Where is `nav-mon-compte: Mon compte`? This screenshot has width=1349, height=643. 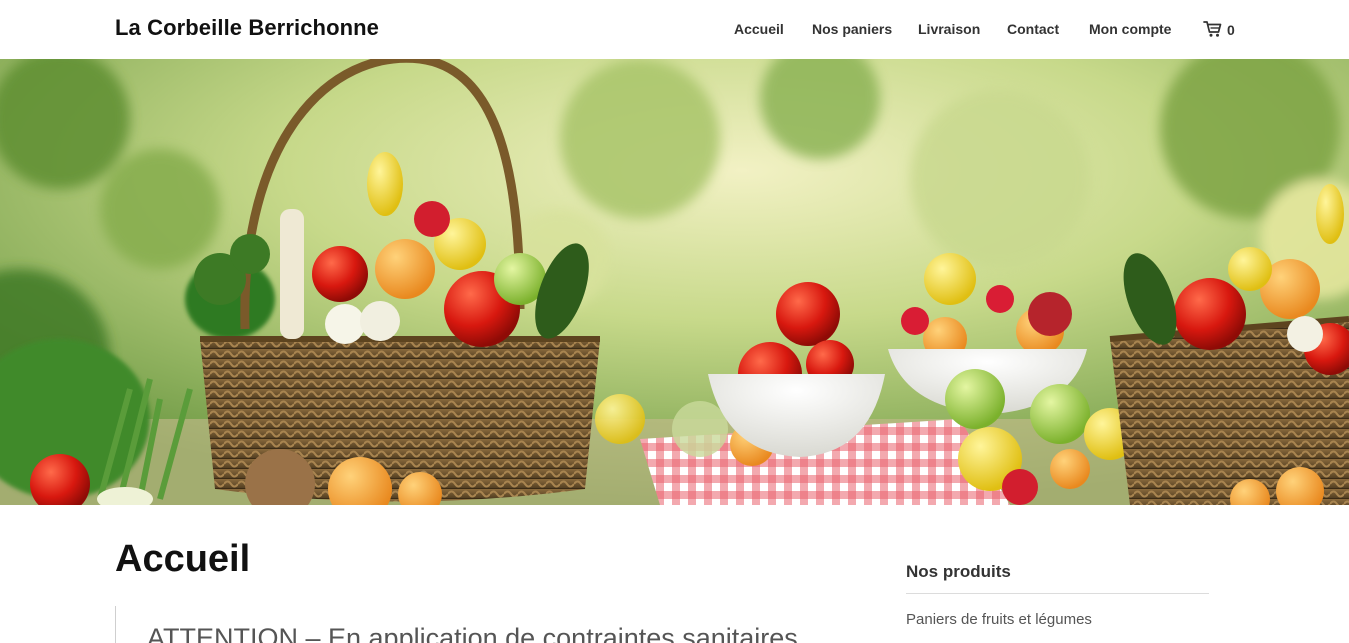
nav-mon-compte: Mon compte is located at coordinates (1130, 29).